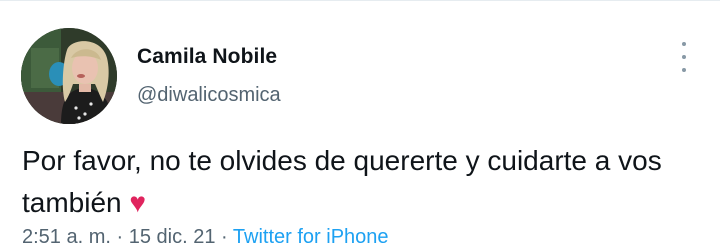  I want to click on user-handle: @diwalicosmica, so click(209, 95).